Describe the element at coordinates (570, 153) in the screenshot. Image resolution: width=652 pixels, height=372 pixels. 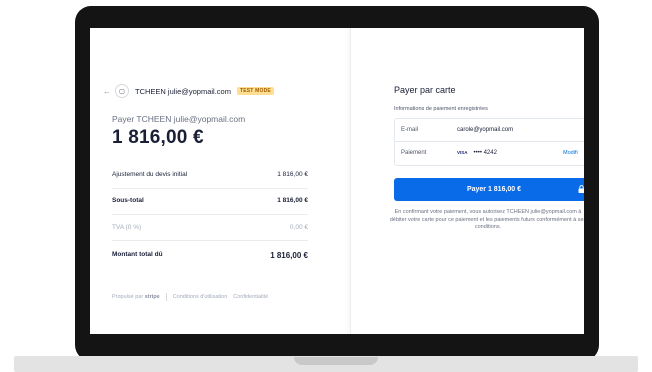
I see `modify-link: Modifi` at that location.